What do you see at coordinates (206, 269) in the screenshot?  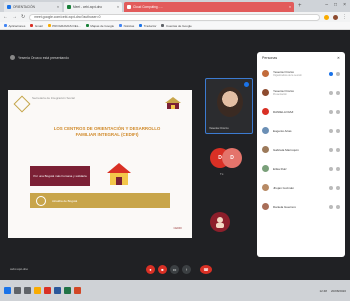 I see `leave-call-button: ☎` at bounding box center [206, 269].